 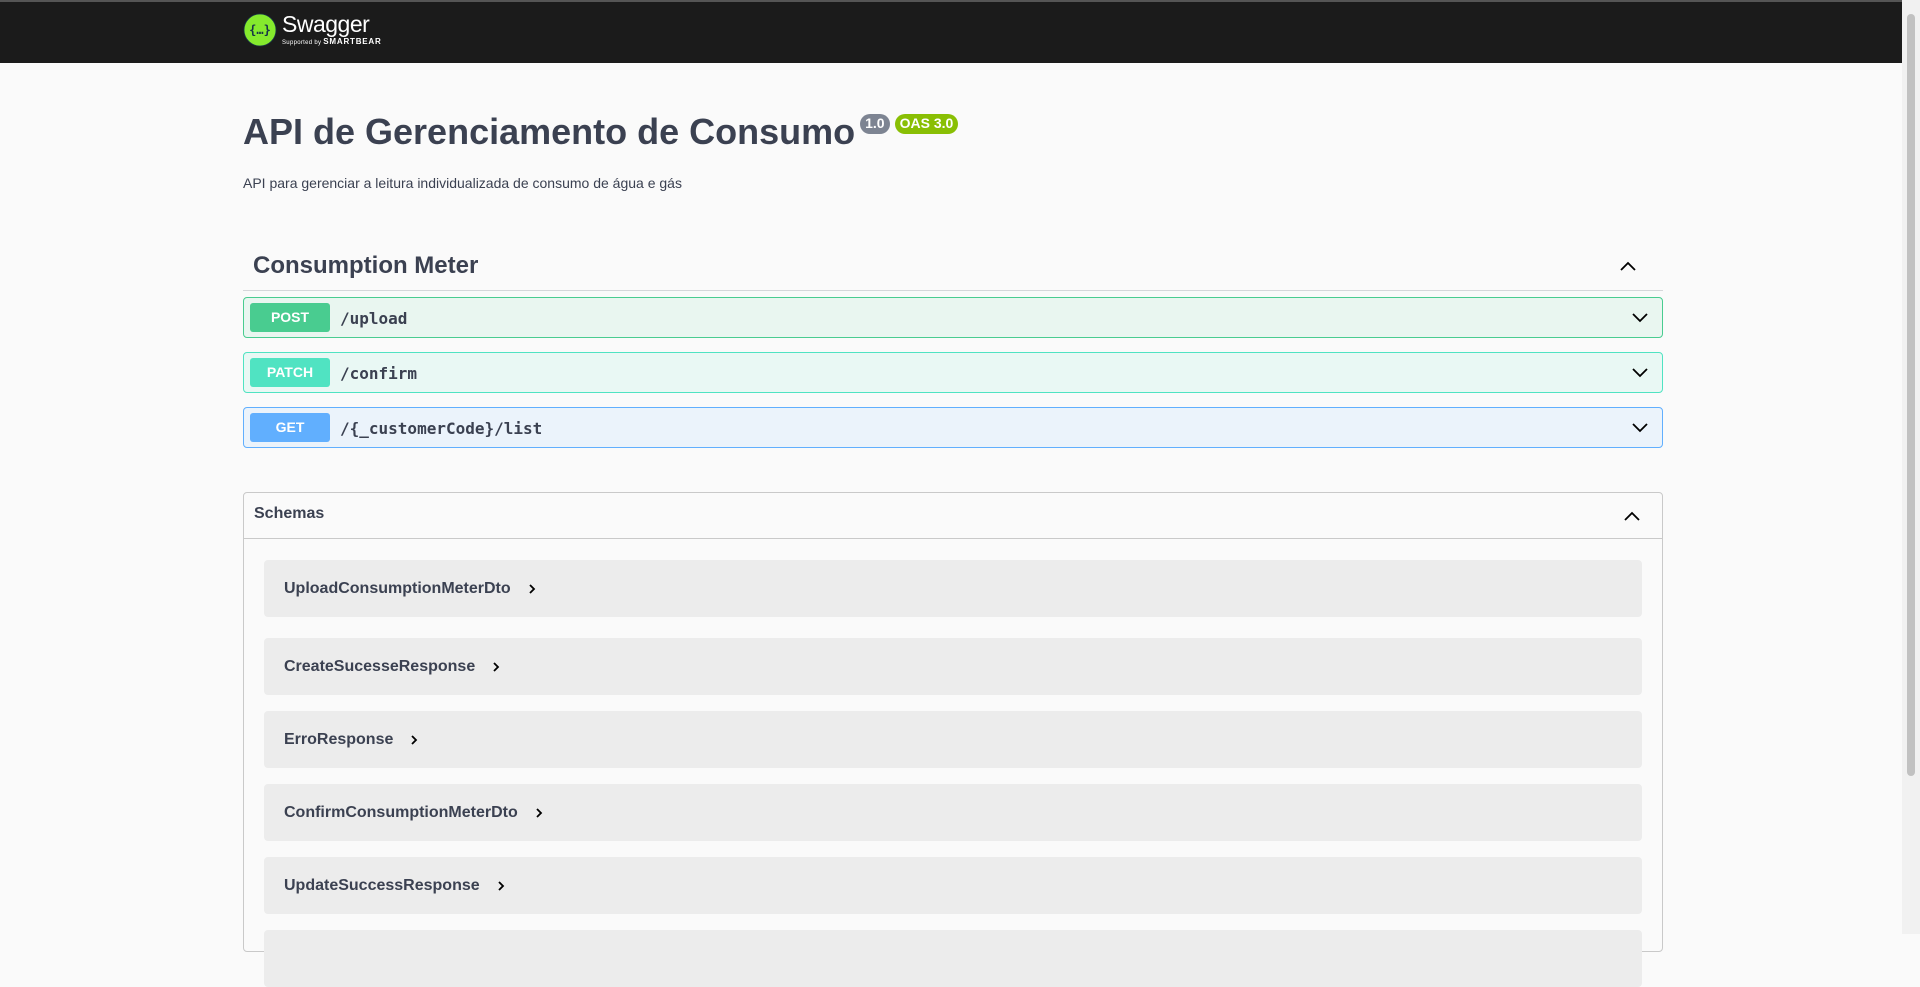 I want to click on method-badge-get: GET, so click(x=290, y=427).